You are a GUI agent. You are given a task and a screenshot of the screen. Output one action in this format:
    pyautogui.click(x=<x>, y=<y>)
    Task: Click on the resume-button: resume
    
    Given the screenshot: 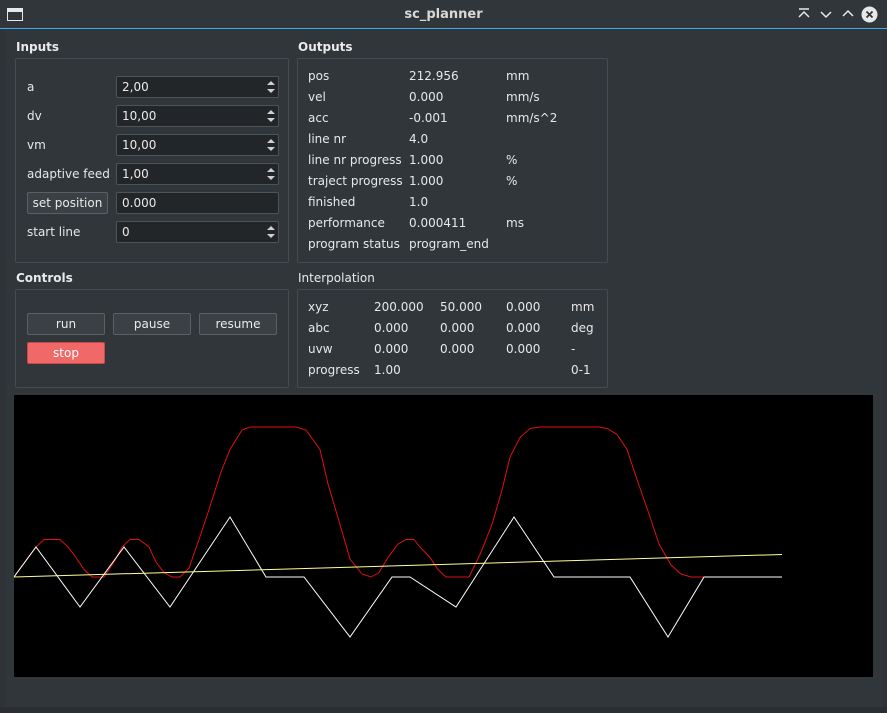 What is the action you would take?
    pyautogui.click(x=238, y=324)
    